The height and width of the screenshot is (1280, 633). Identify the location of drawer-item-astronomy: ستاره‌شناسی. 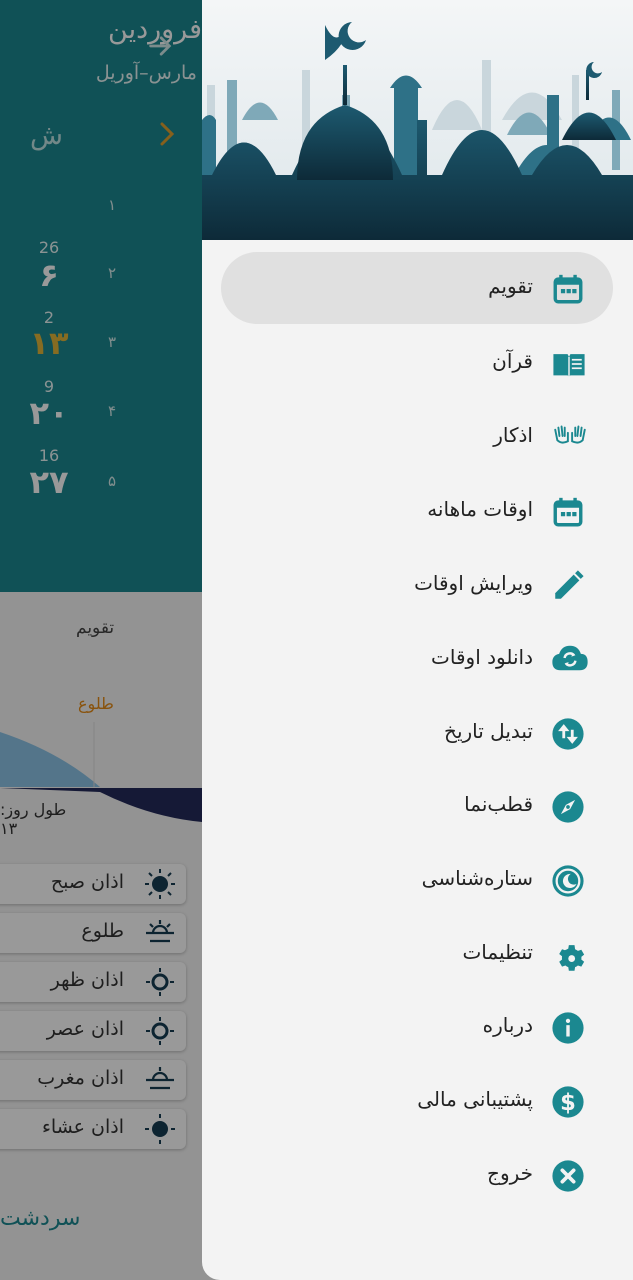
(417, 880).